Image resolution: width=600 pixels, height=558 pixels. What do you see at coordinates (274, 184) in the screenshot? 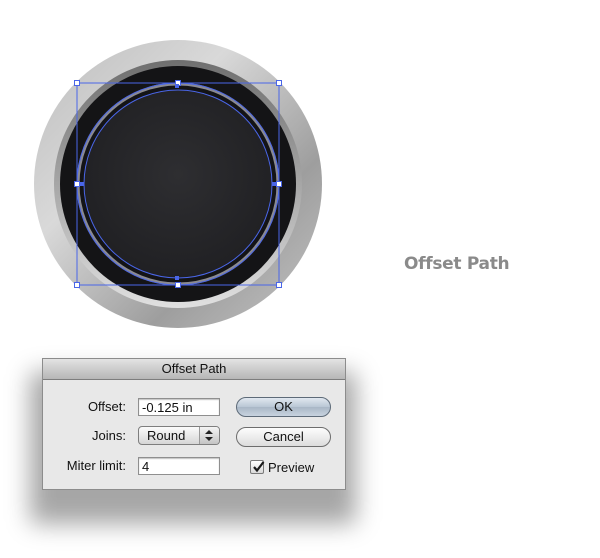
I see `anchor-right` at bounding box center [274, 184].